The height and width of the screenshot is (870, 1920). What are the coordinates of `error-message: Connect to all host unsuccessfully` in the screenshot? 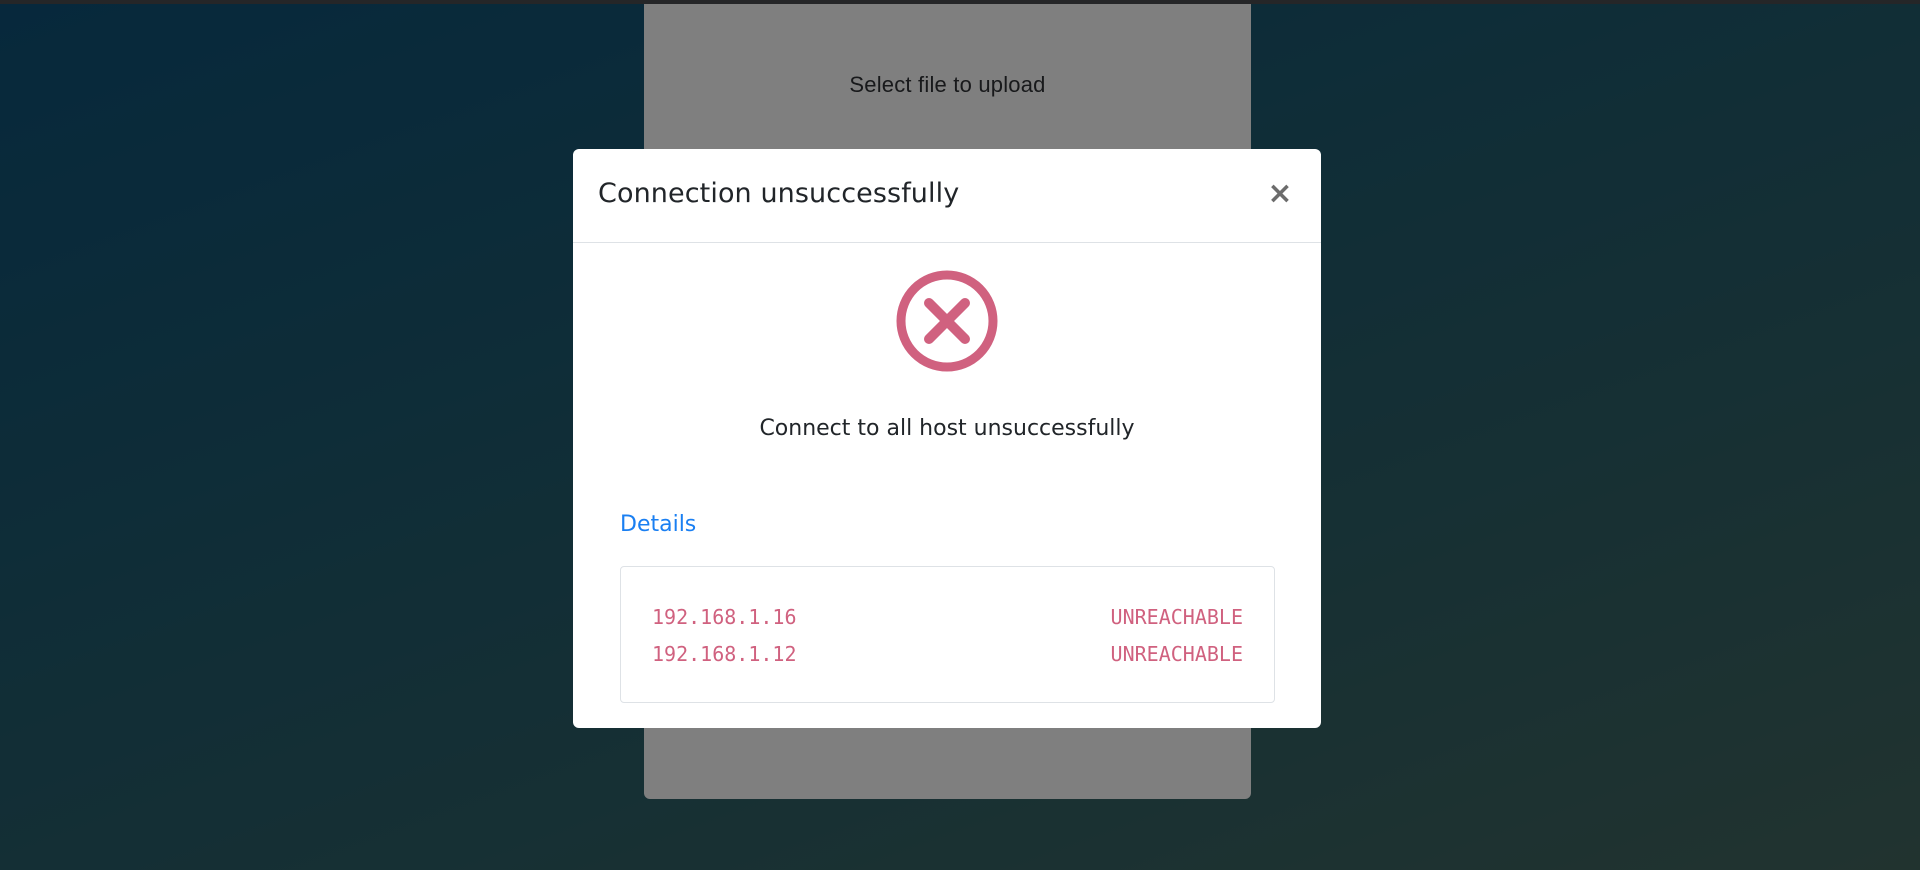 It's located at (947, 428).